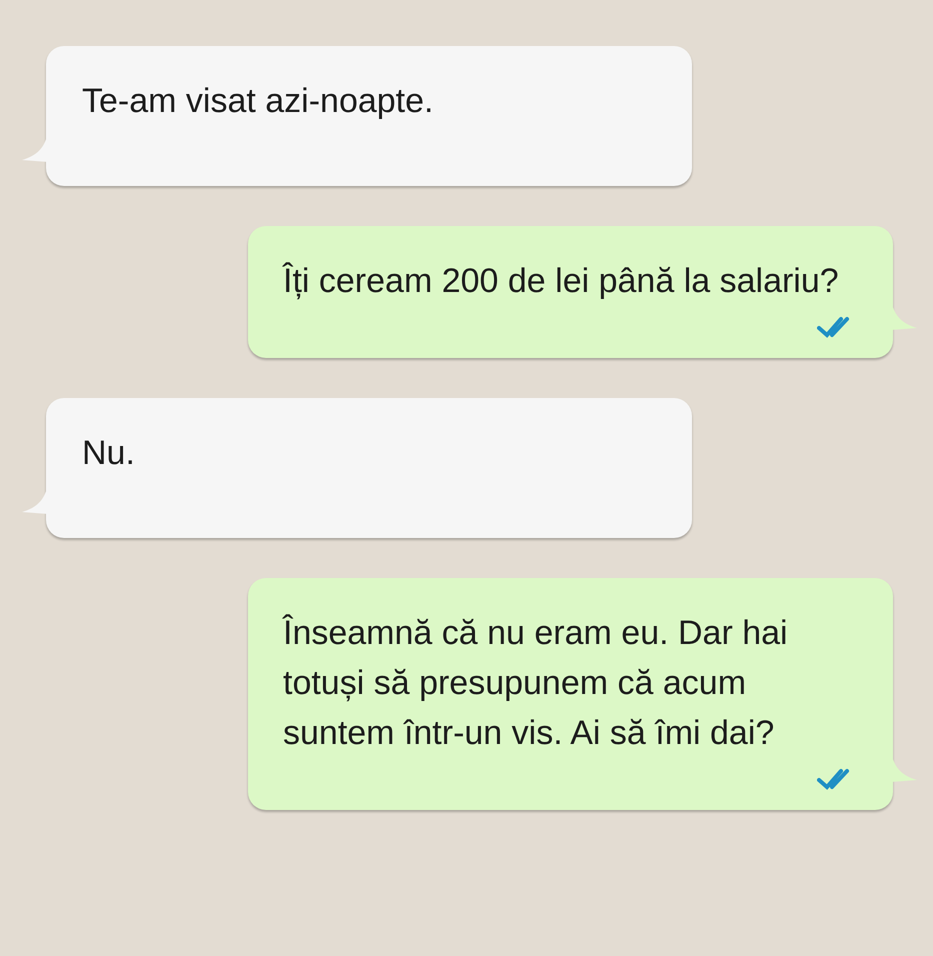  I want to click on message-text: Nu., so click(109, 453).